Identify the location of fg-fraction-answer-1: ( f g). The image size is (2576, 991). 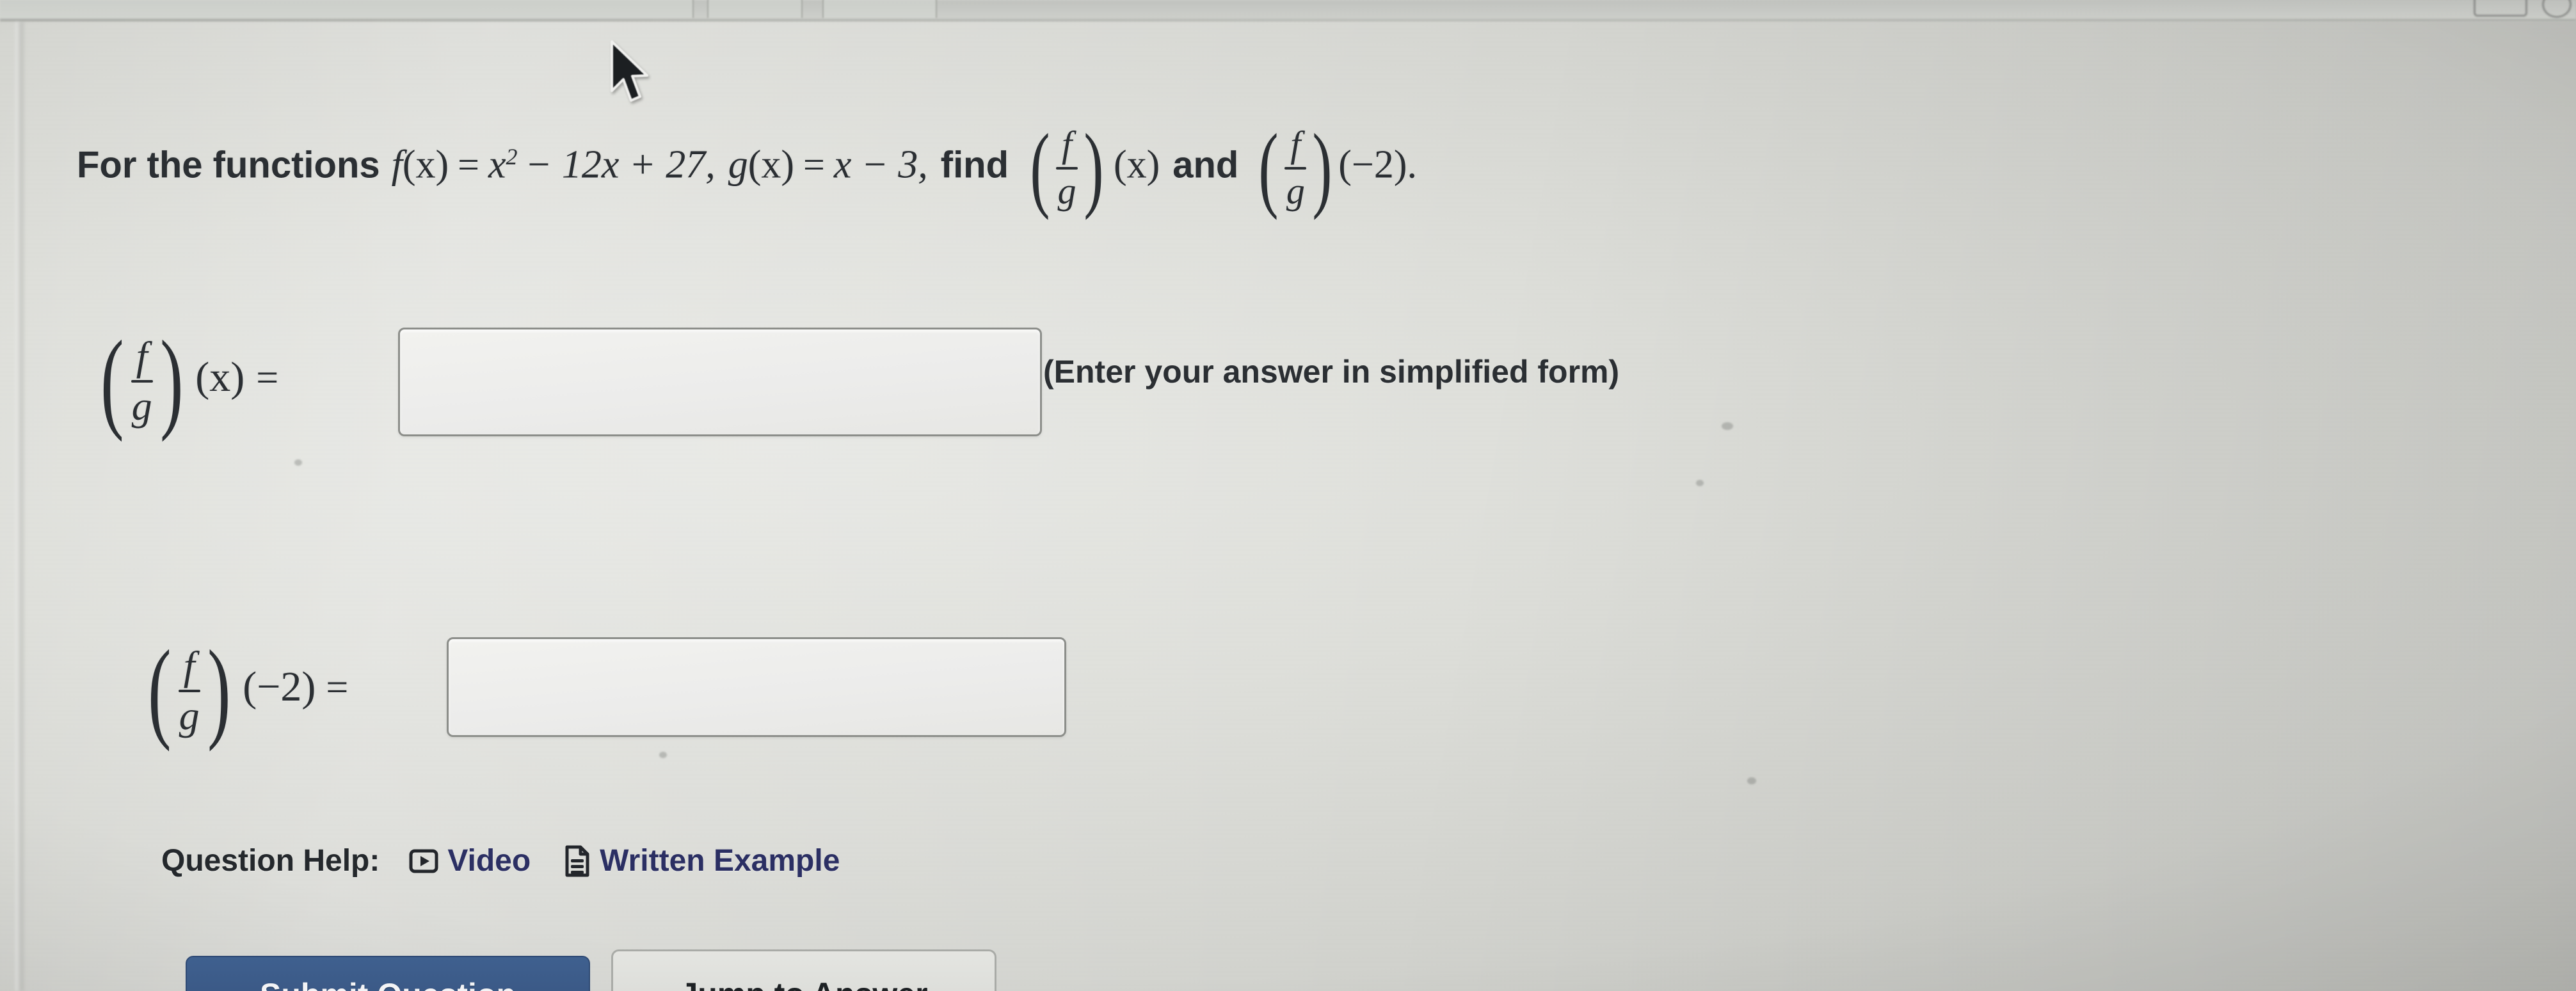
(141, 380).